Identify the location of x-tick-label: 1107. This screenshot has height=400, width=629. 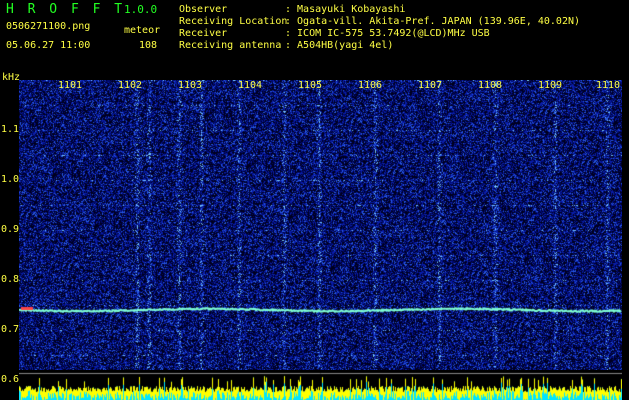
(430, 85).